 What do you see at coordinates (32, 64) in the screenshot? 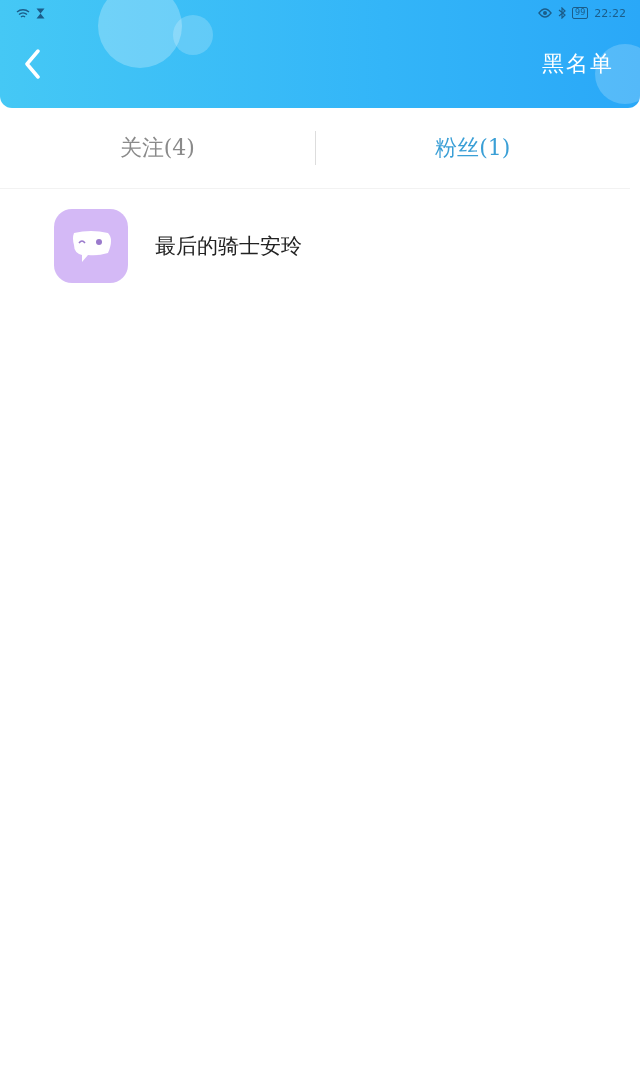
I see `back-icon` at bounding box center [32, 64].